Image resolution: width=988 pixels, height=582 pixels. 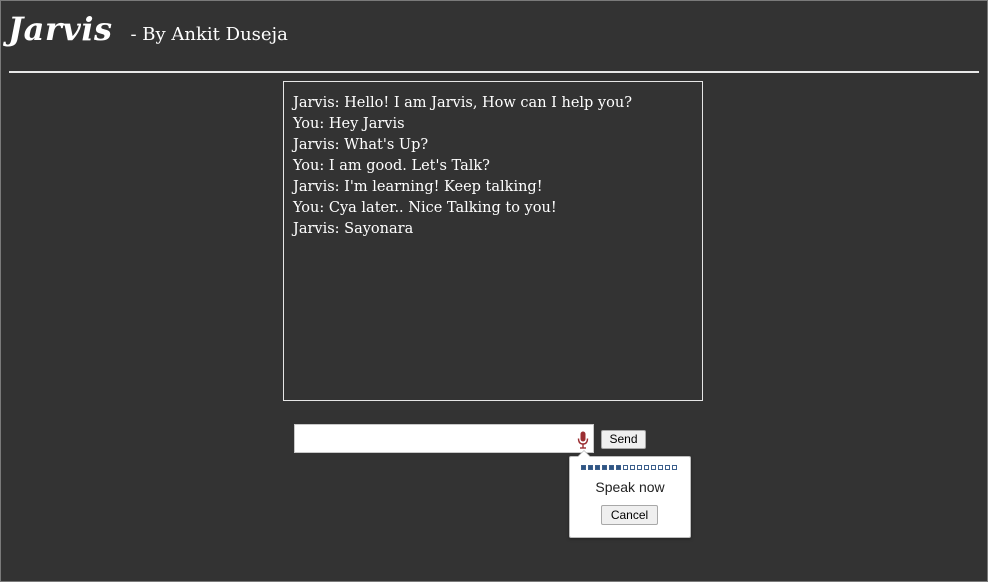 I want to click on page-header: Jarvis - By Ankit Duseja, so click(x=148, y=32).